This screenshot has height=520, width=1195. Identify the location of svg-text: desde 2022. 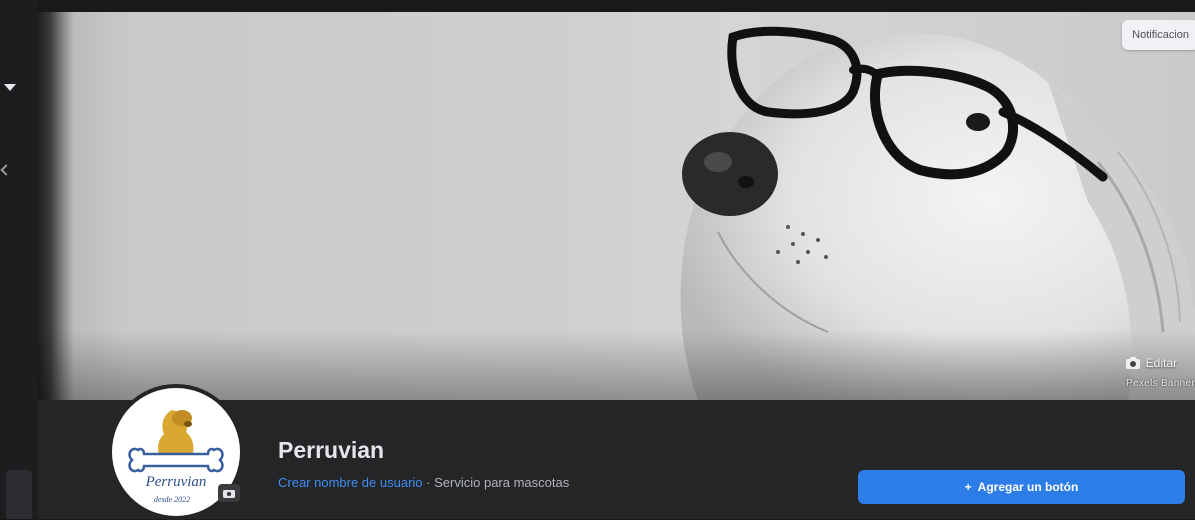
(172, 499).